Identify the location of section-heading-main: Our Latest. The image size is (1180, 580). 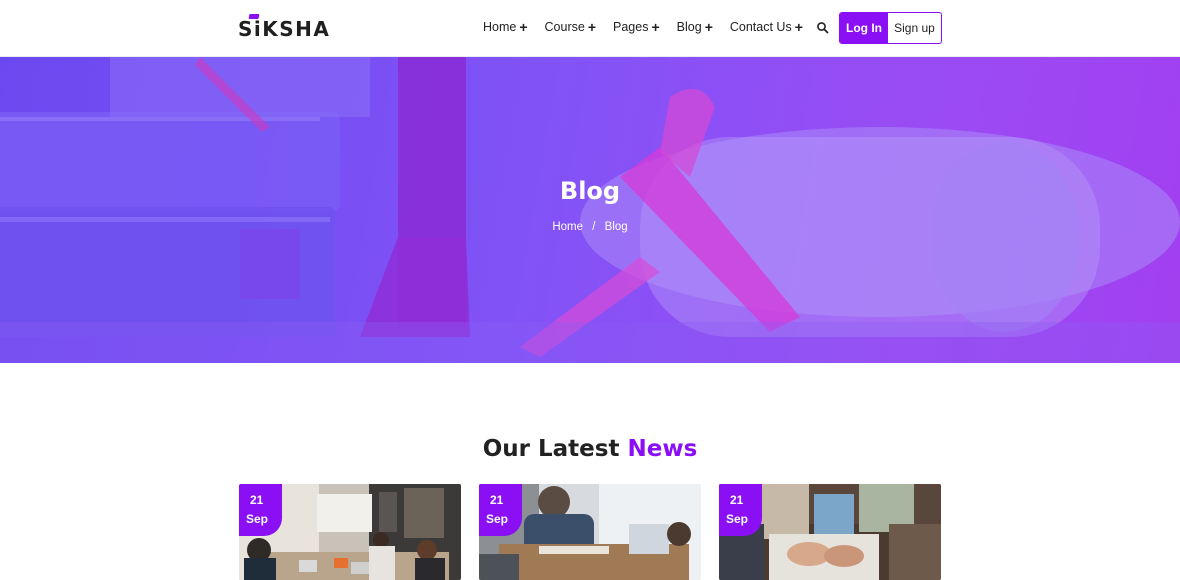
(551, 449).